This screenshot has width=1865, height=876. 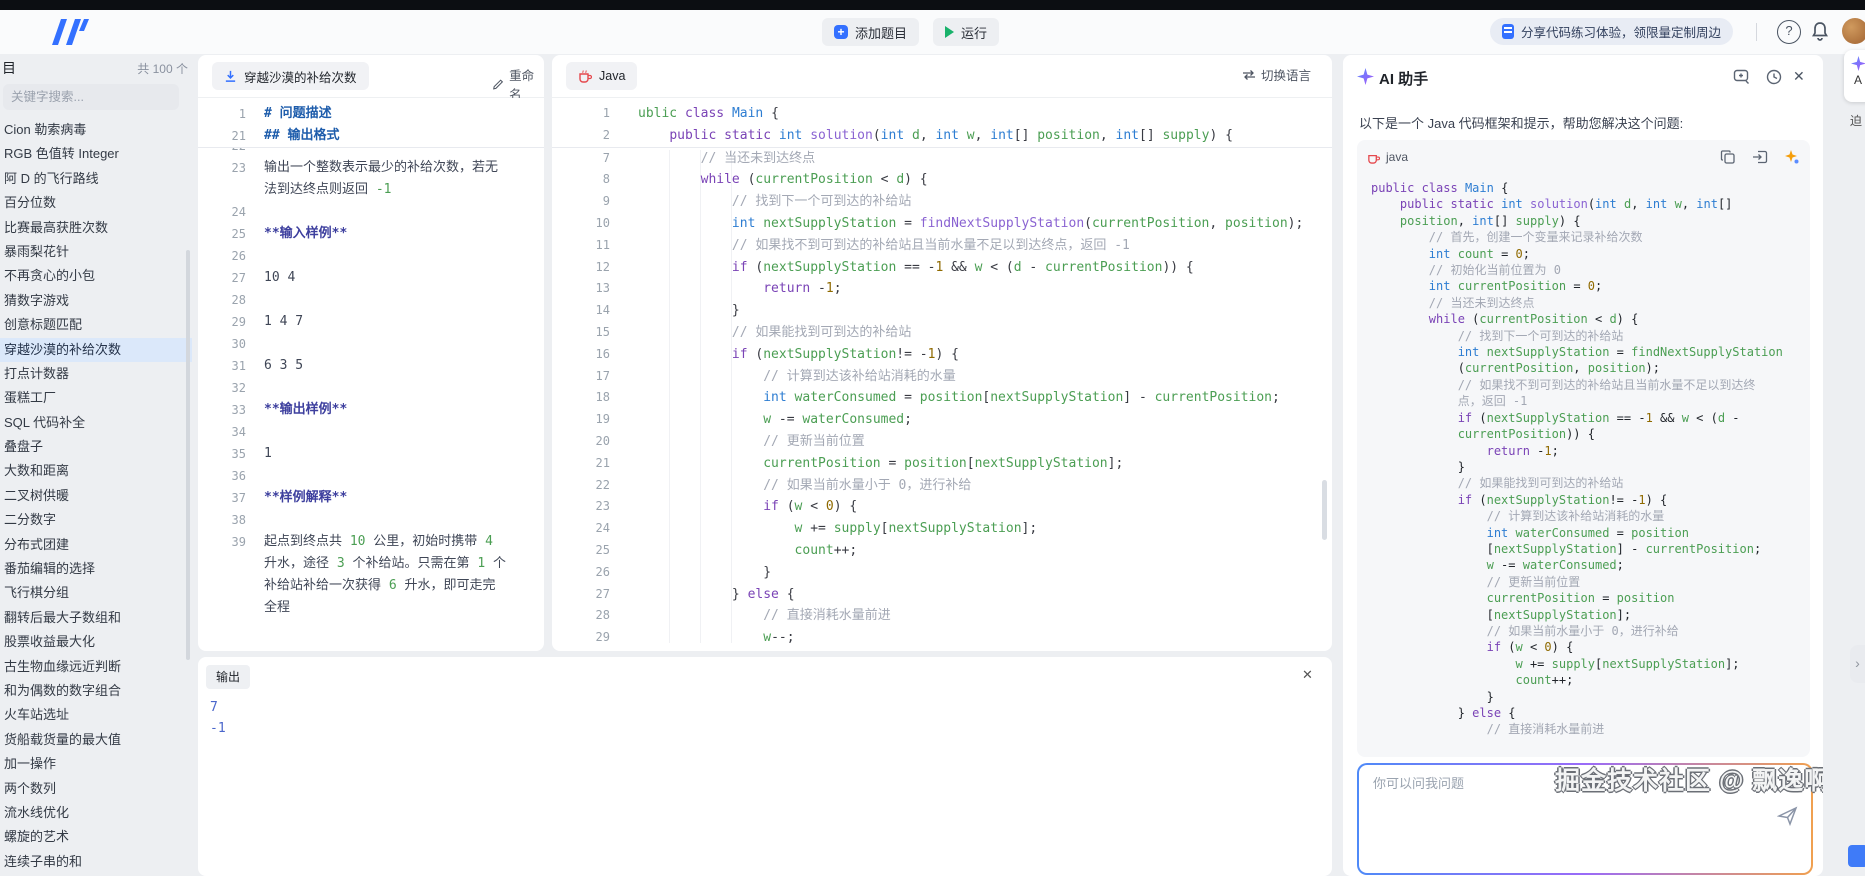 What do you see at coordinates (96, 618) in the screenshot?
I see `sidebar-item: 翻转后最大子数组和` at bounding box center [96, 618].